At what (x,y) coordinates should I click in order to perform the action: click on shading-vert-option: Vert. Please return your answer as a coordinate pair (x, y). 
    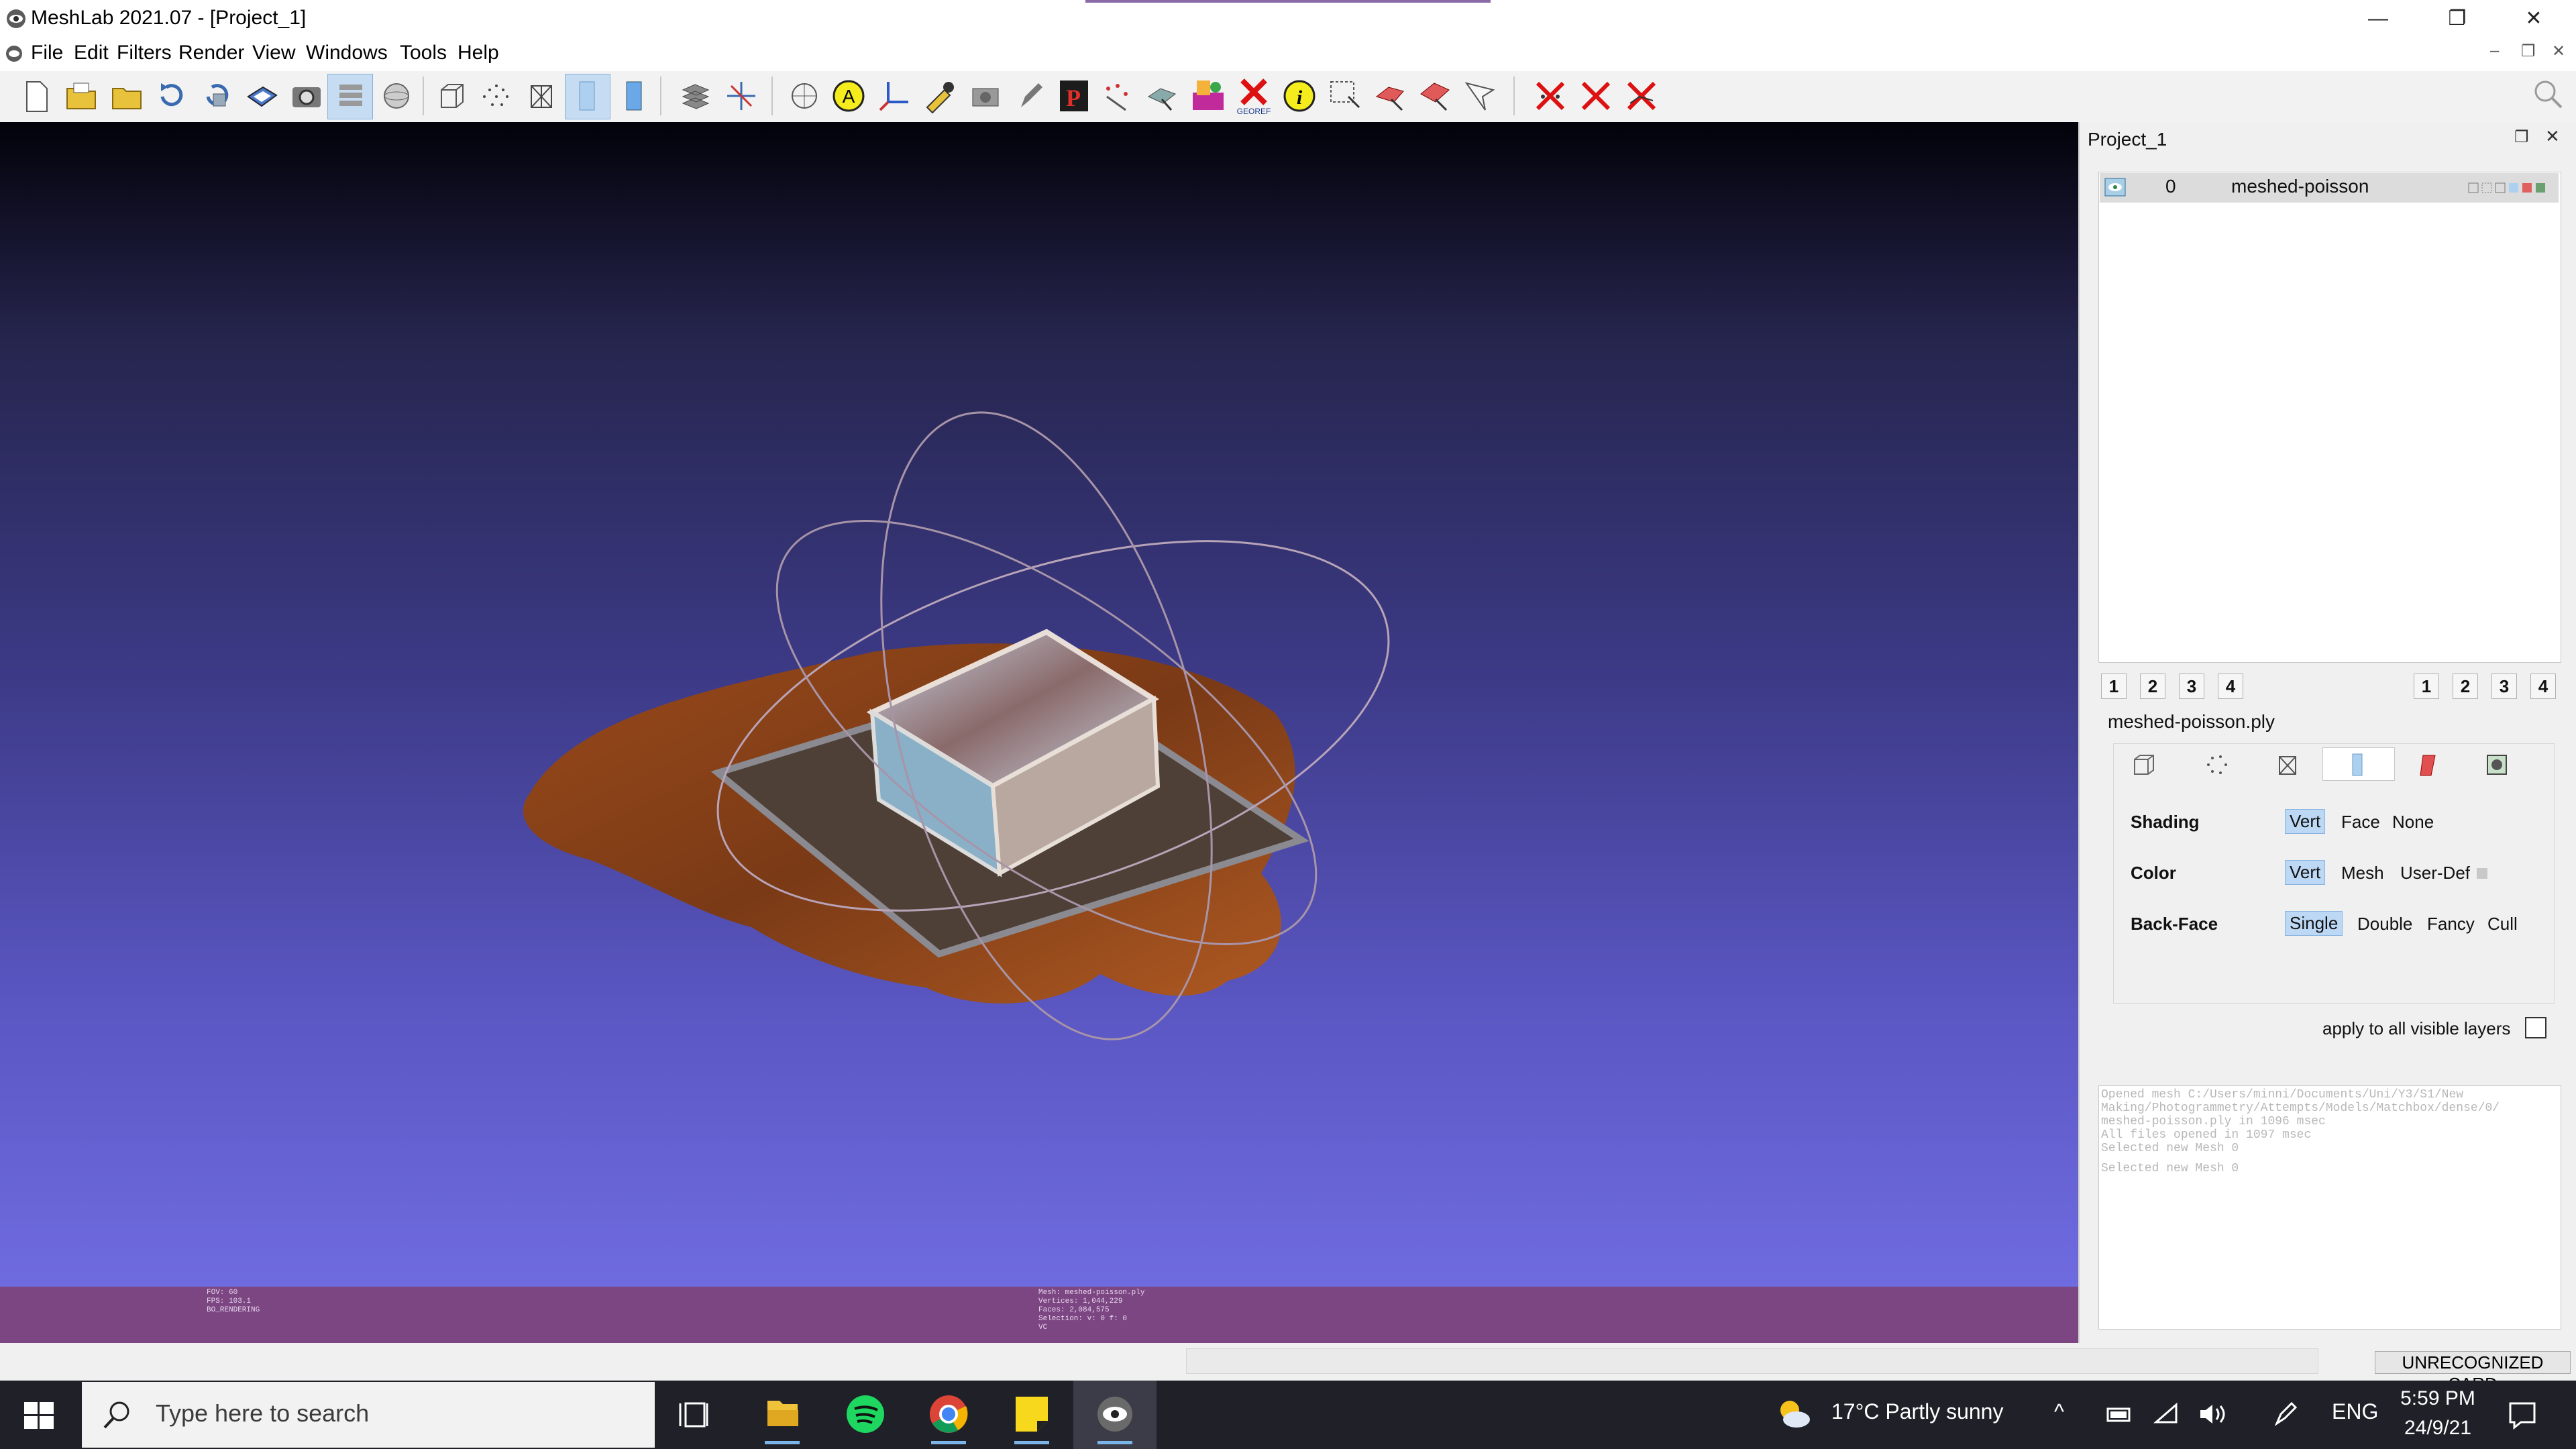
    Looking at the image, I should click on (2305, 821).